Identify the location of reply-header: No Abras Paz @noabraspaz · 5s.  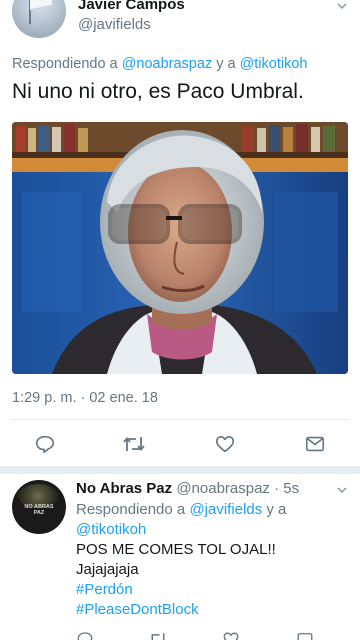
(187, 488).